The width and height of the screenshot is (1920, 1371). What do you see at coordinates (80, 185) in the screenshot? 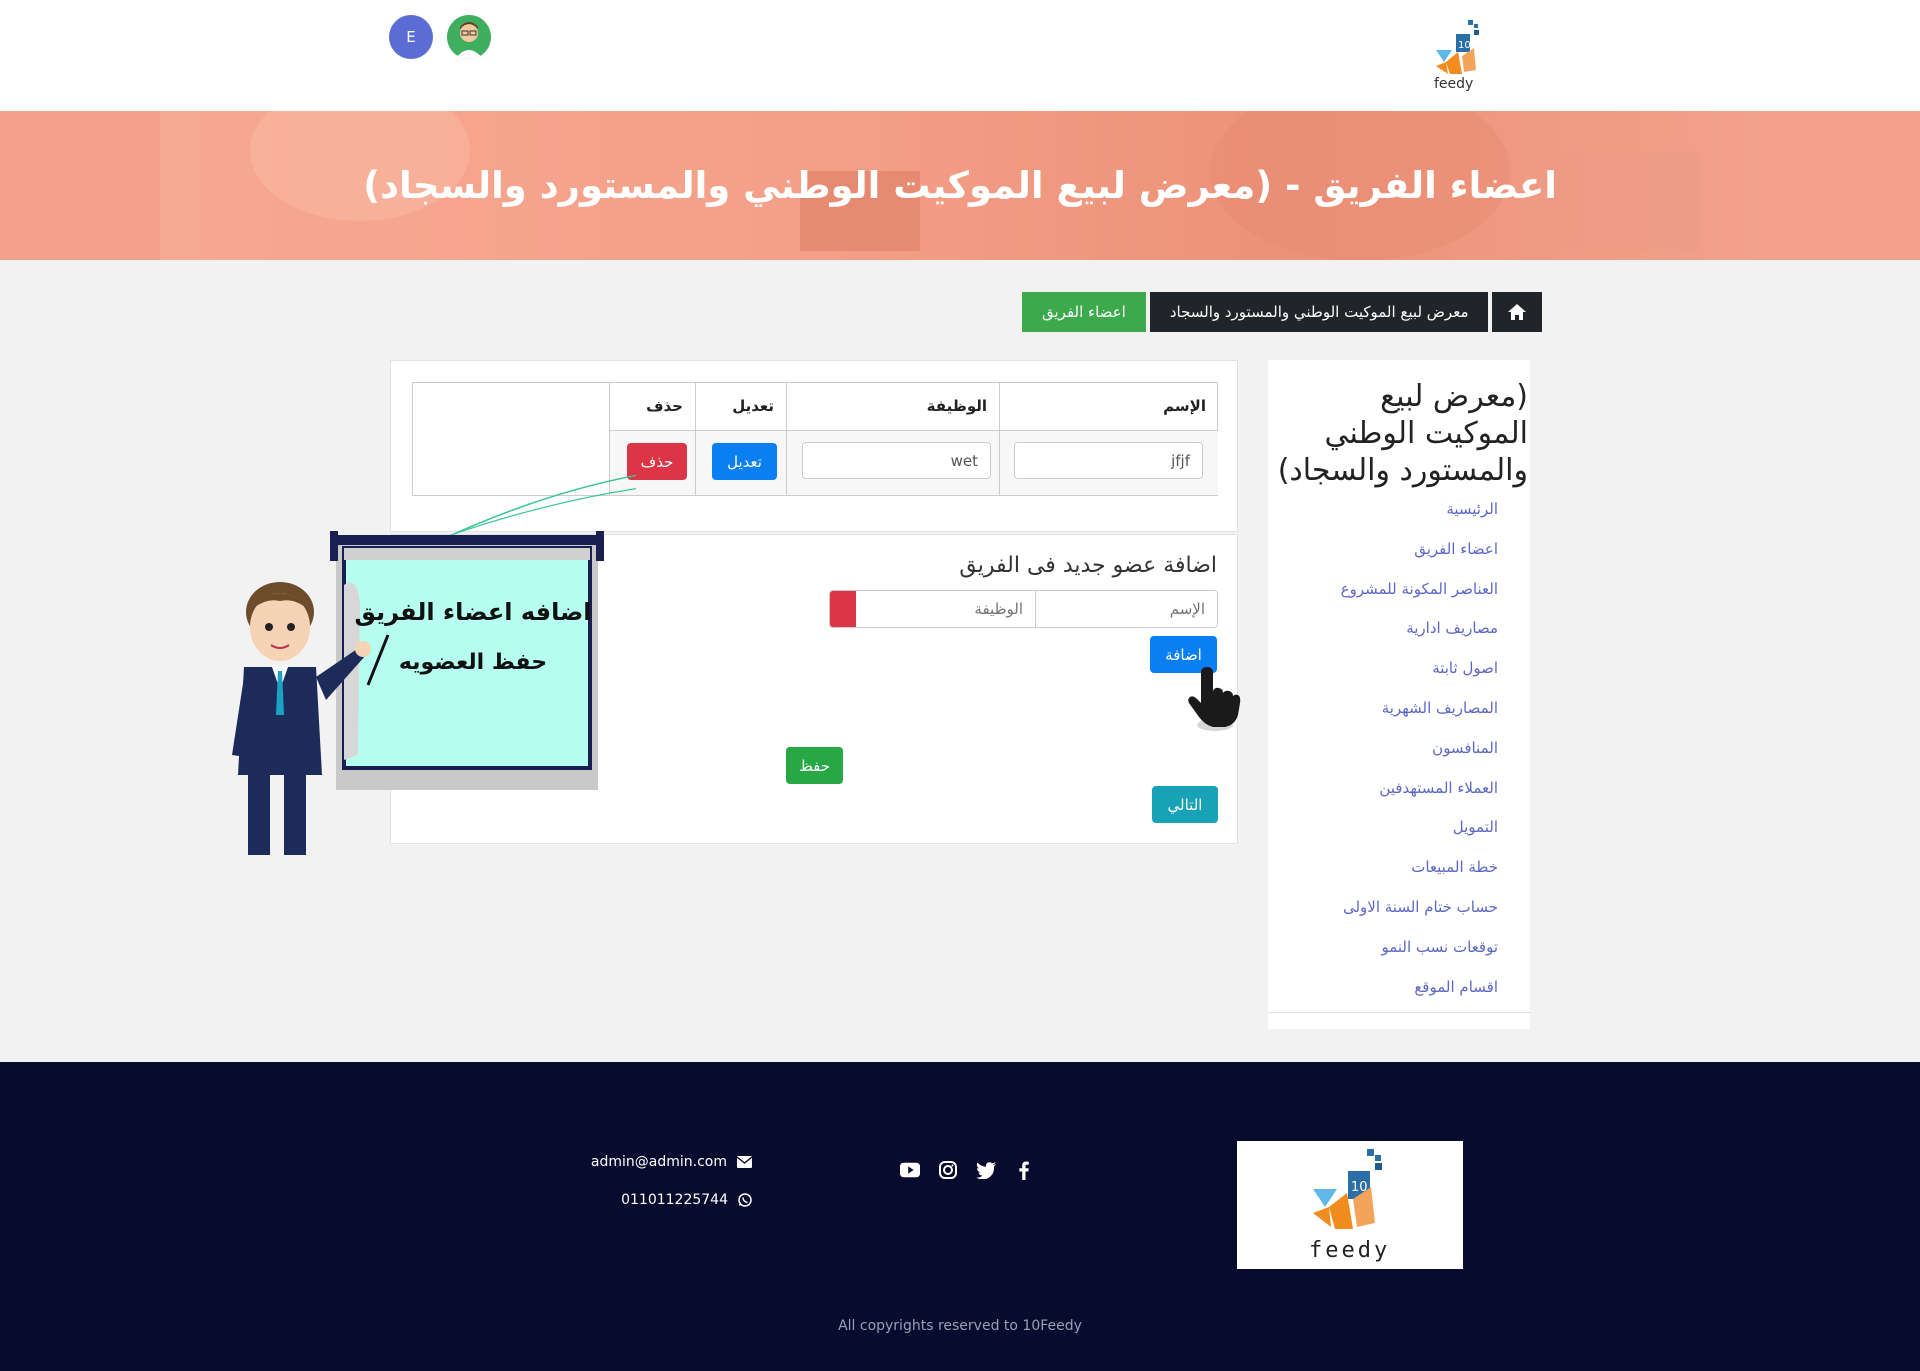
I see `hero-left-fill` at bounding box center [80, 185].